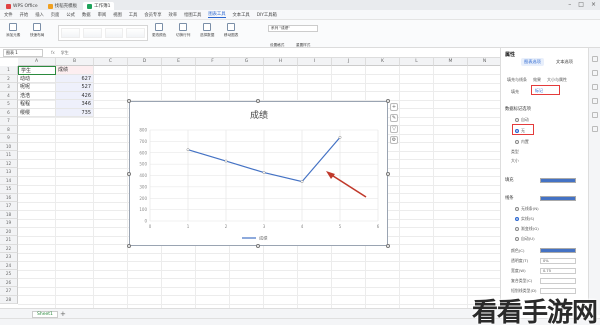  What do you see at coordinates (532, 62) in the screenshot?
I see `tab-chart-options: 图表选项` at bounding box center [532, 62].